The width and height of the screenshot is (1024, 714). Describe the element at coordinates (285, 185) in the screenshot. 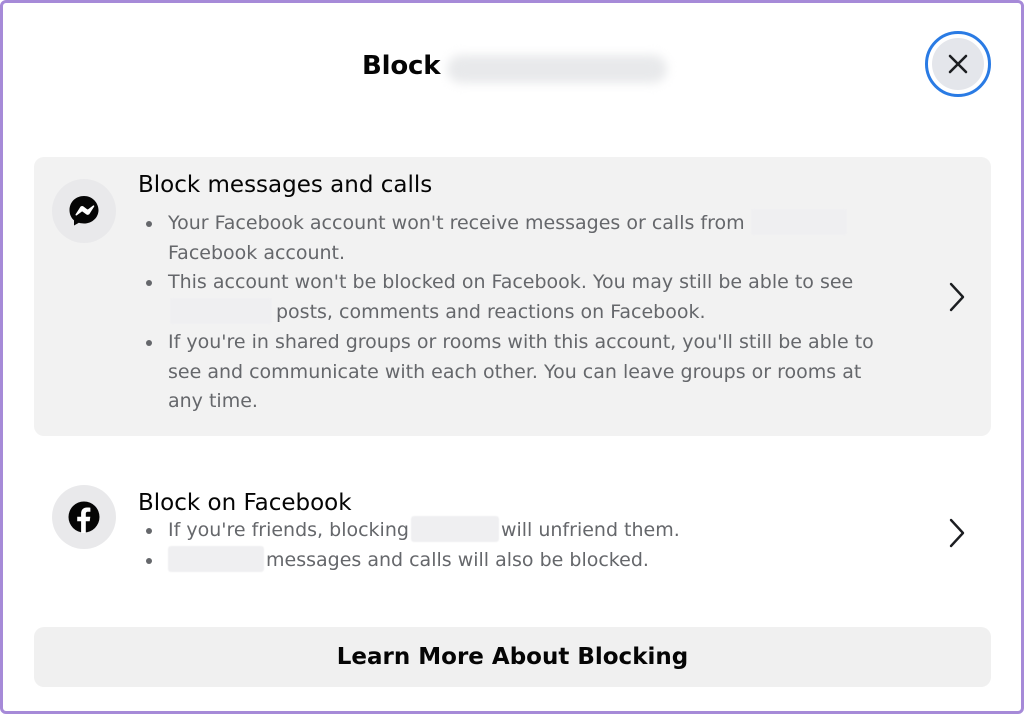

I see `option-title: Block messages and calls` at that location.